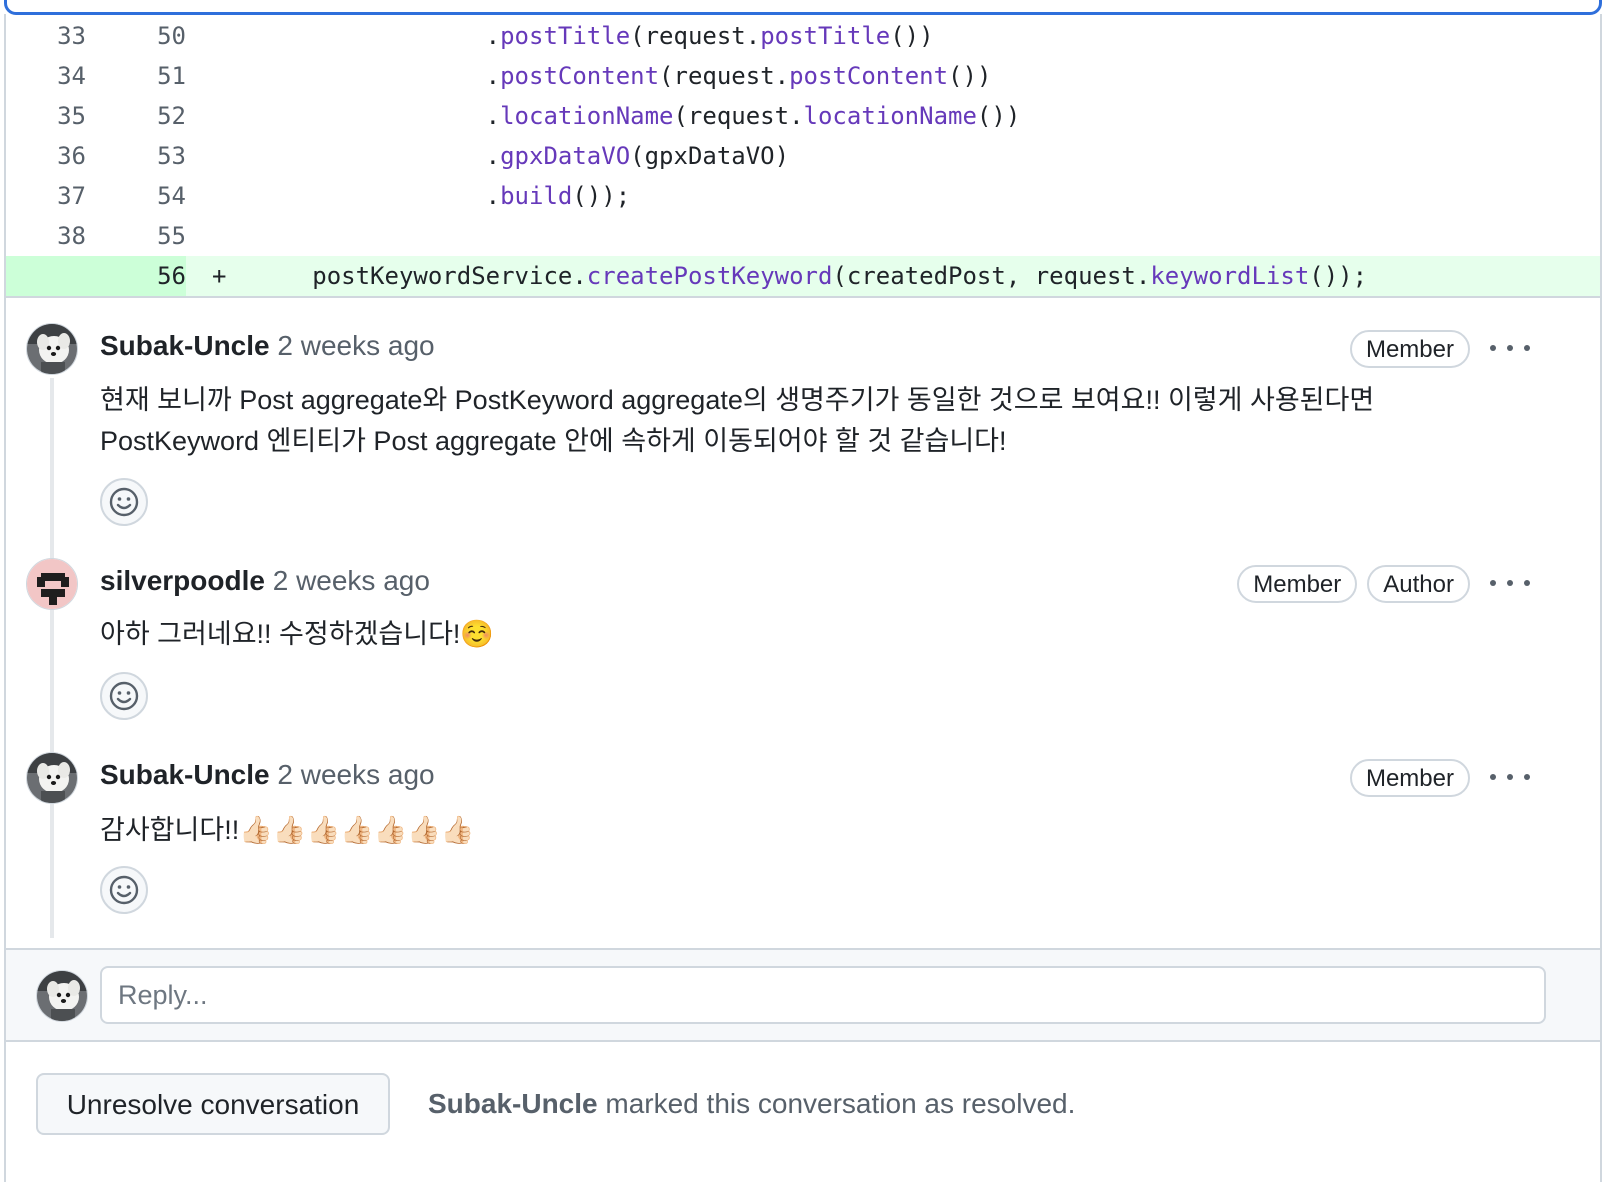  I want to click on old-line-number: 38, so click(46, 236).